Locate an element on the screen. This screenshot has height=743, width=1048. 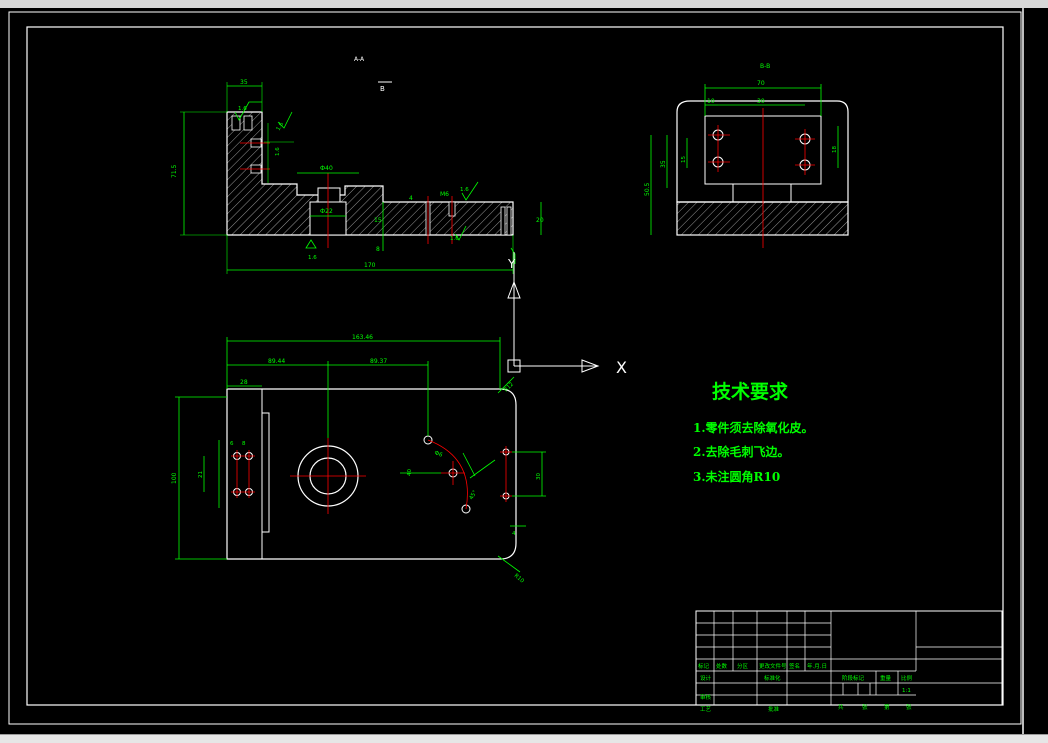
svg-text: 比例 is located at coordinates (907, 678).